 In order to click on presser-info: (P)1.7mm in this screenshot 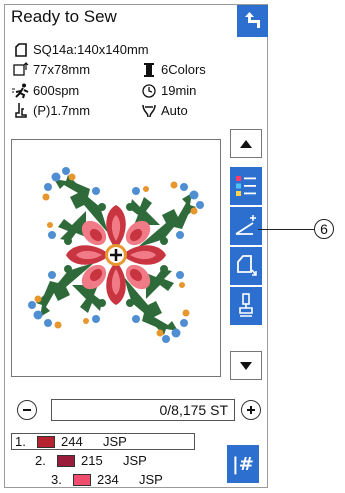, I will do `click(50, 111)`.